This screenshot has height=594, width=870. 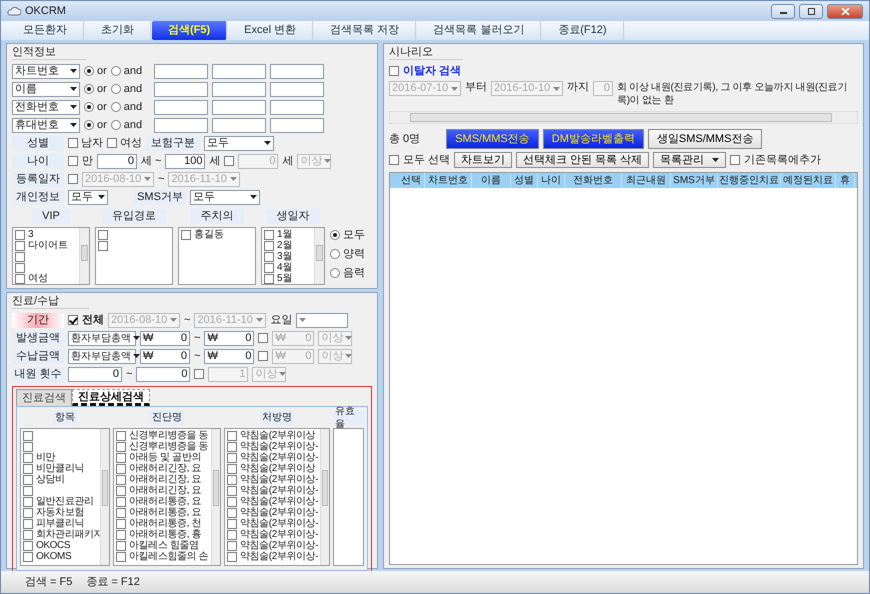 I want to click on list-item-label: 신경뿌리병증을 동, so click(x=168, y=435).